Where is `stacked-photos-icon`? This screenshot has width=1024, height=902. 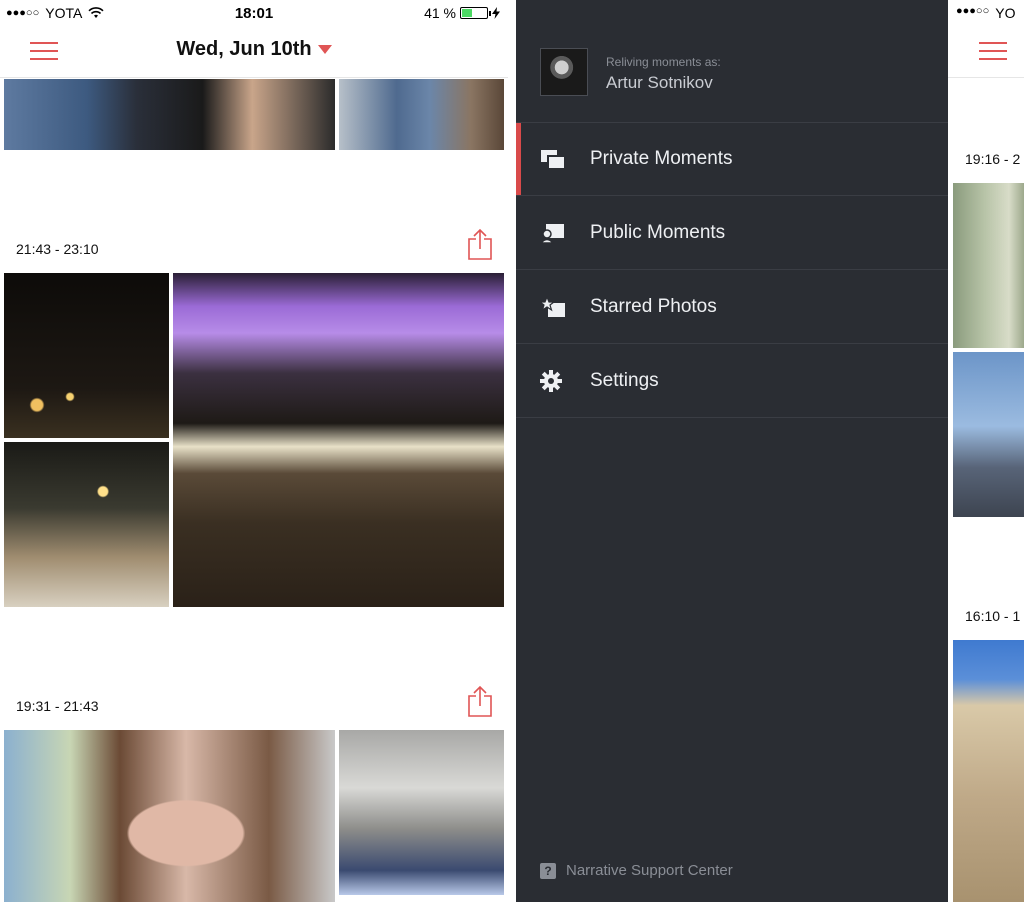 stacked-photos-icon is located at coordinates (553, 160).